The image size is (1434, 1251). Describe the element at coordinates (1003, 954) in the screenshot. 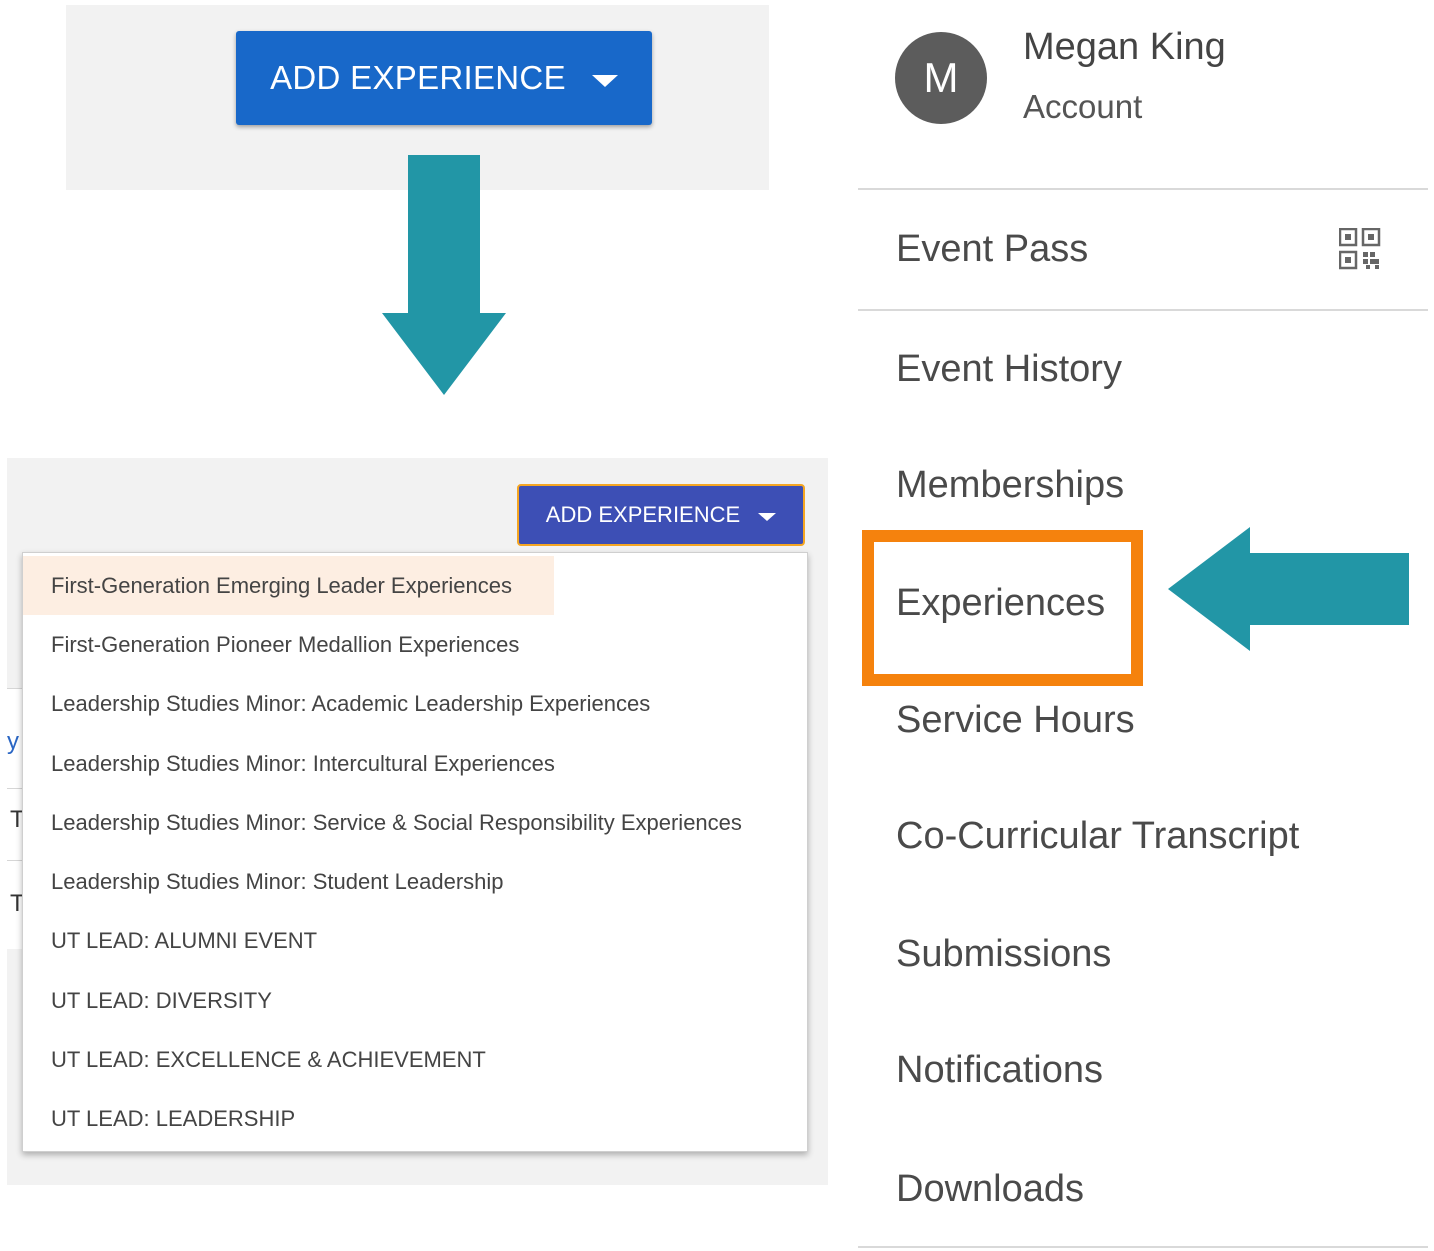

I see `menu-item-submissions: Submissions` at that location.